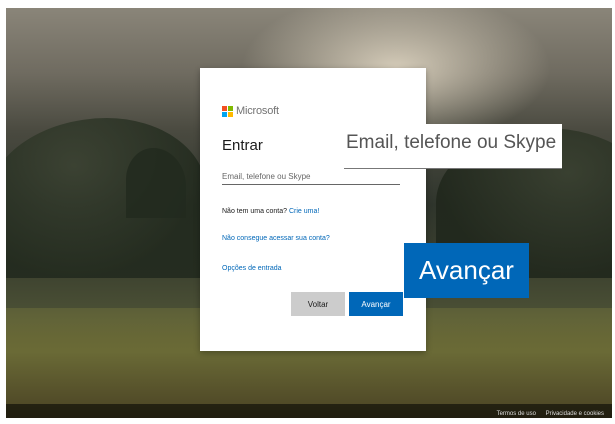 The image size is (615, 424). I want to click on terms-link: Termos de uso, so click(516, 414).